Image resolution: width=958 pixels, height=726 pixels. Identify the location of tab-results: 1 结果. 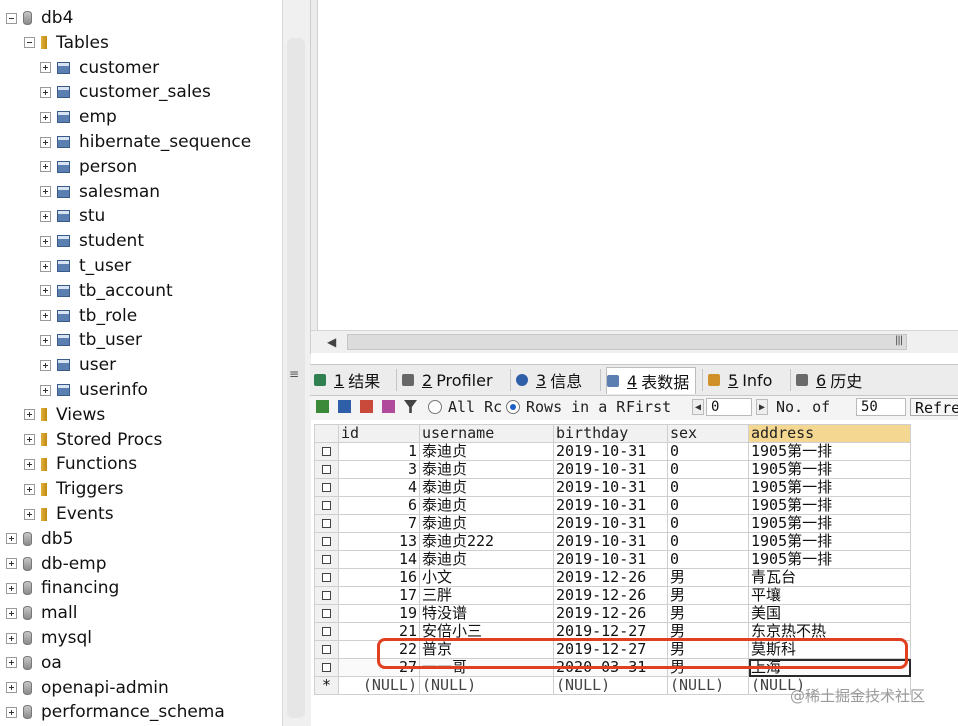
(347, 380).